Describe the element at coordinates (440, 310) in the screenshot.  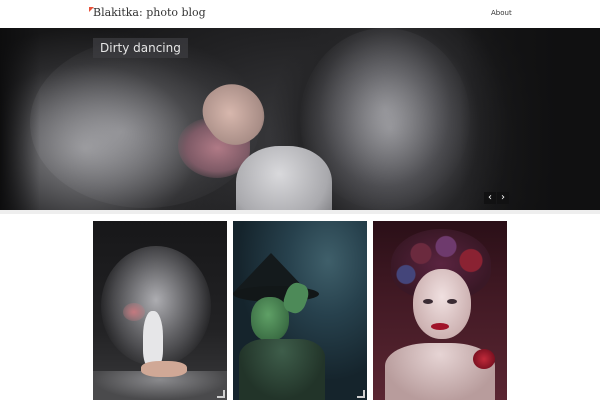
I see `gallery-photo-flower-crown` at that location.